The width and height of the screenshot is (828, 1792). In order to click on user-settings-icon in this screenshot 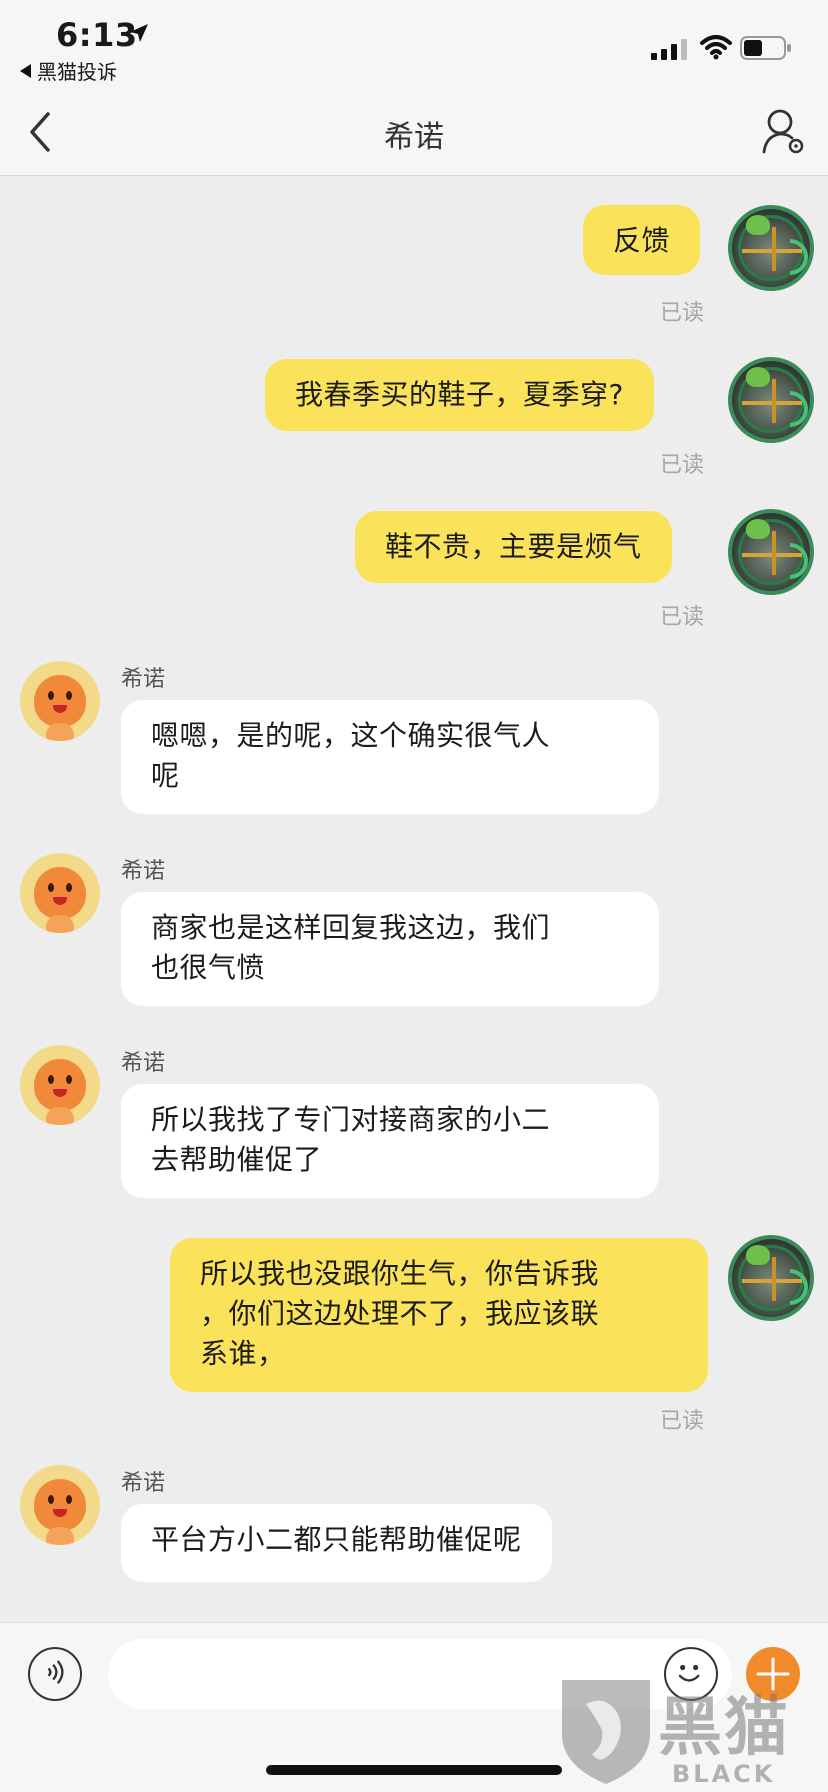, I will do `click(784, 132)`.